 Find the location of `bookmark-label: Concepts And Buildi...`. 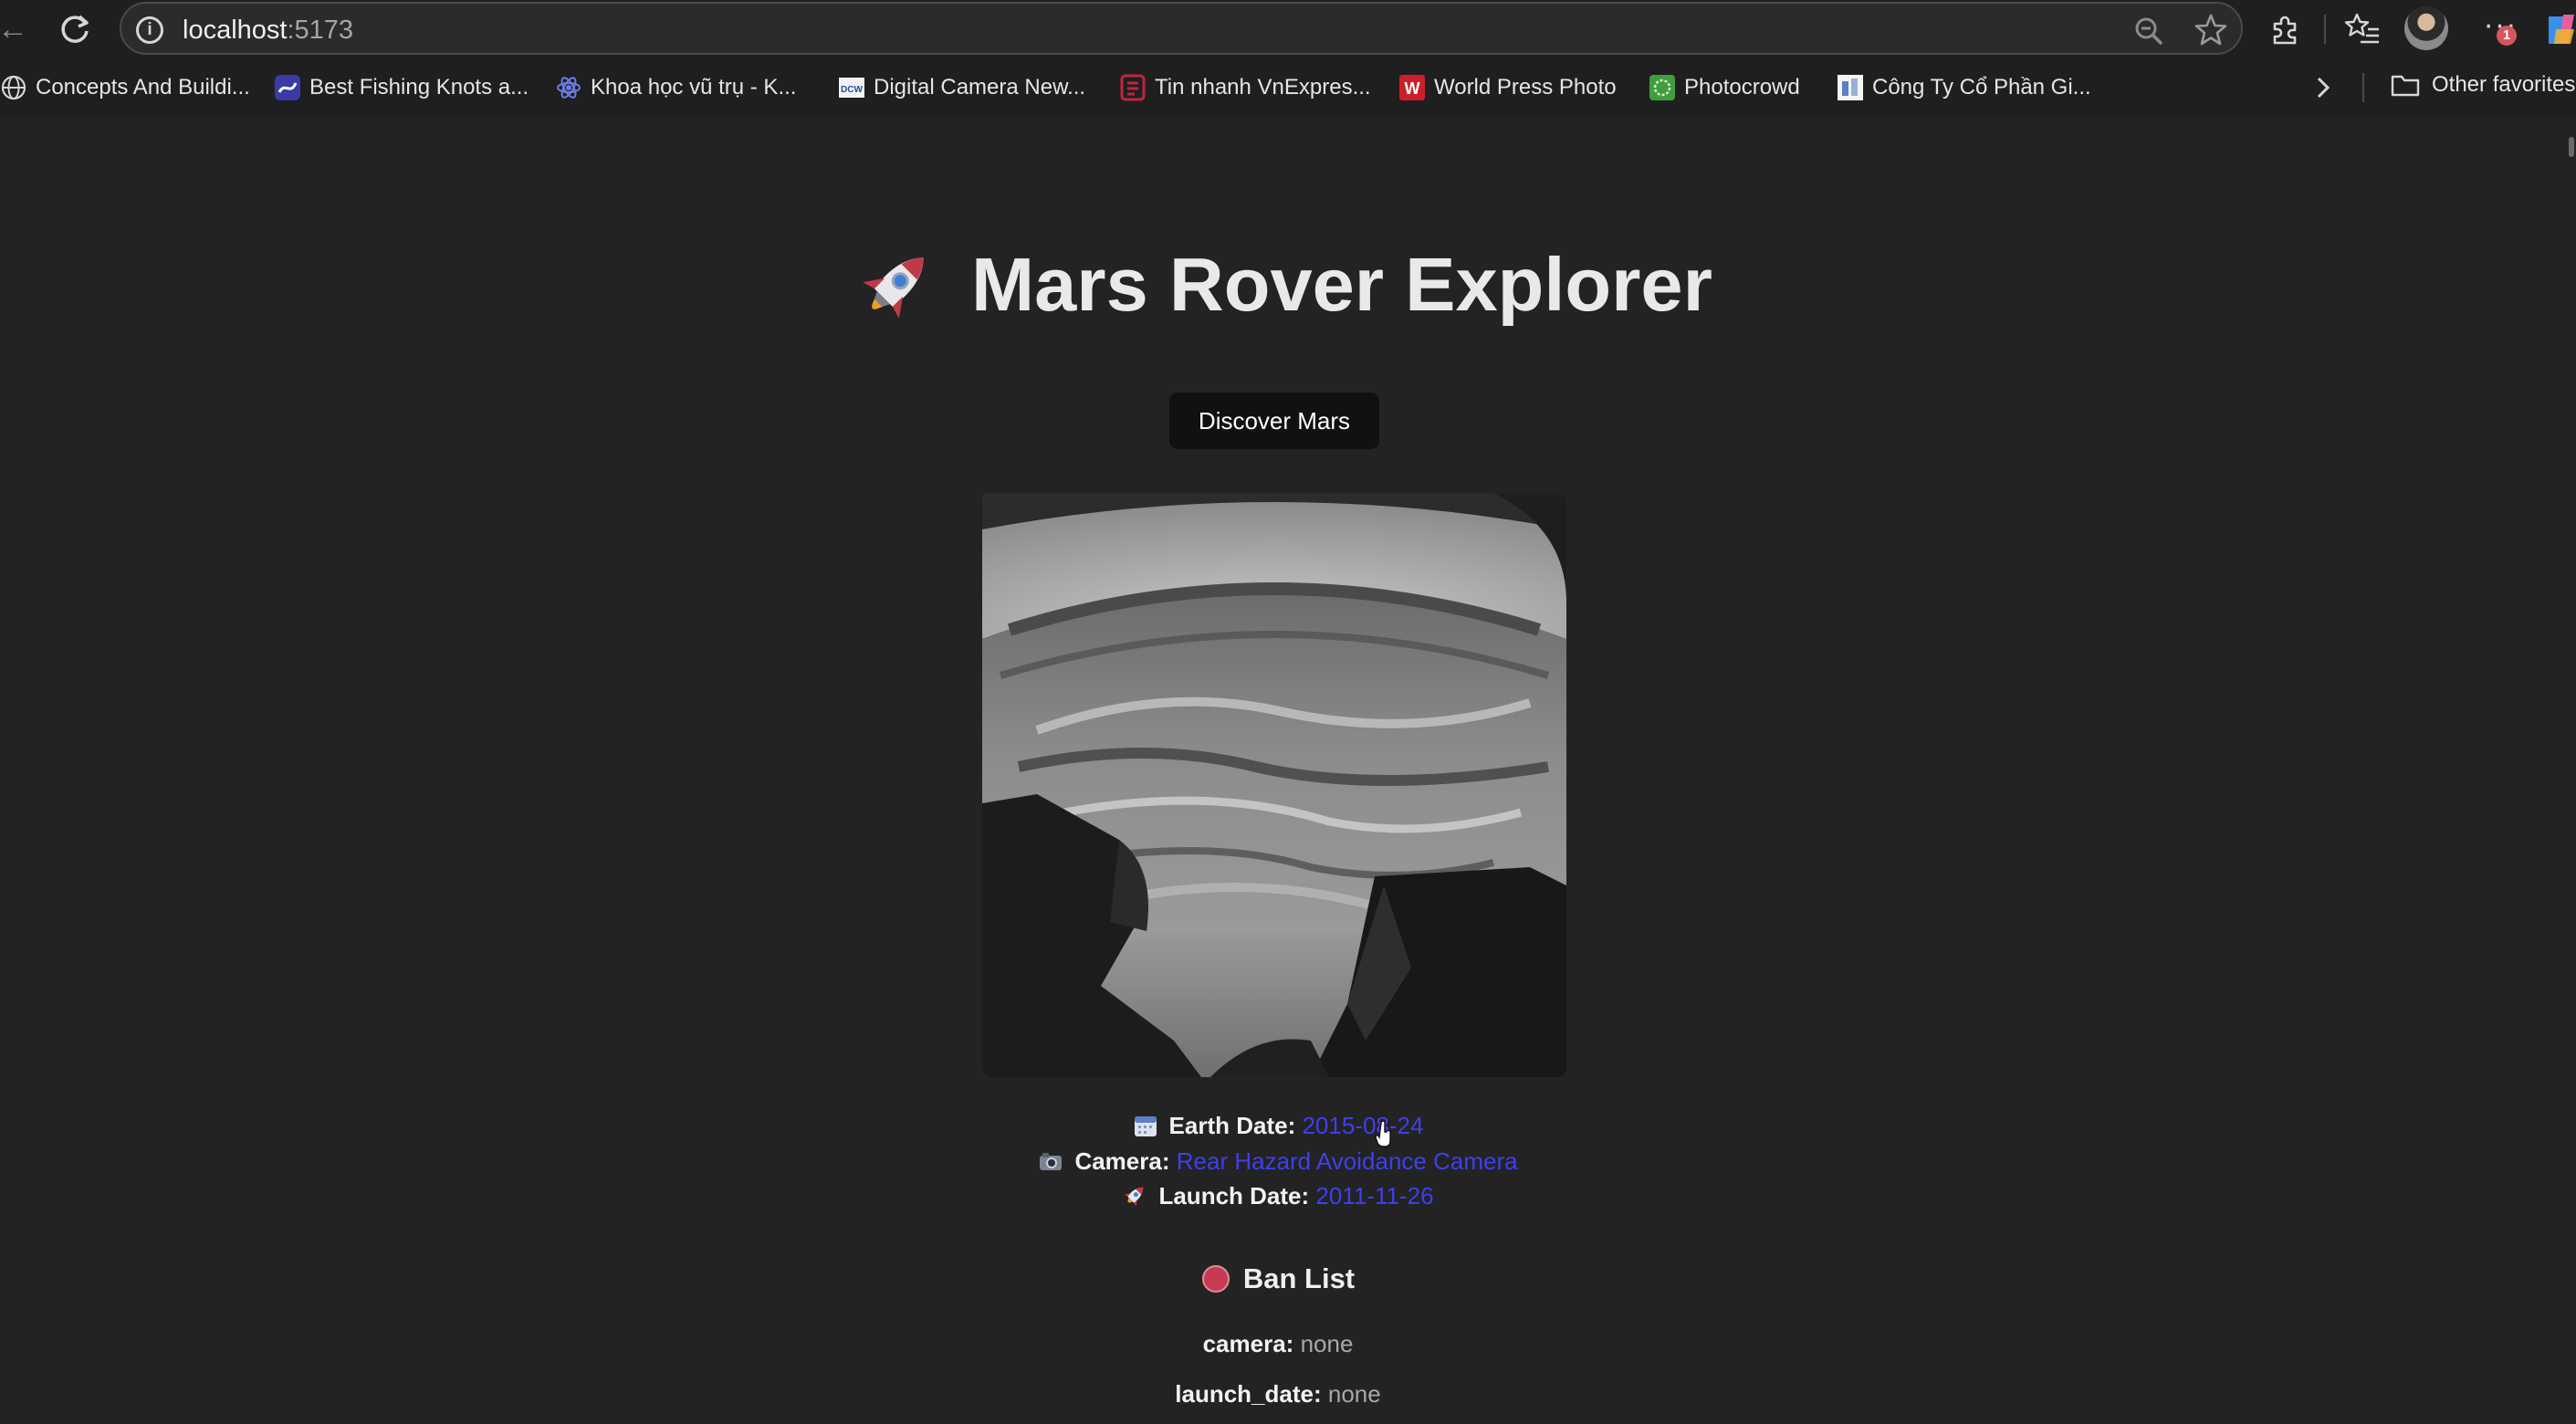

bookmark-label: Concepts And Buildi... is located at coordinates (143, 87).